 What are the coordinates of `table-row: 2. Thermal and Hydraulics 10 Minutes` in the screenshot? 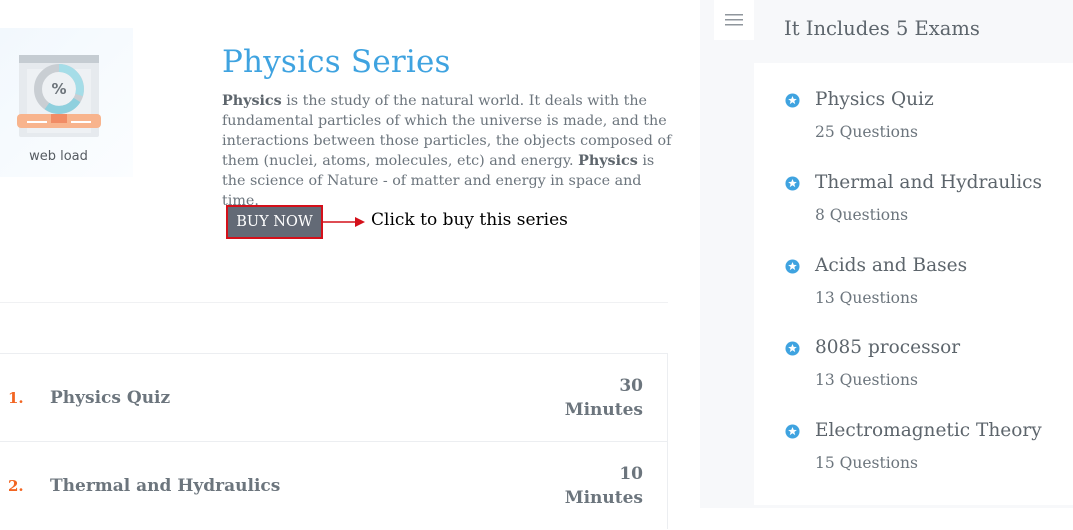 It's located at (334, 485).